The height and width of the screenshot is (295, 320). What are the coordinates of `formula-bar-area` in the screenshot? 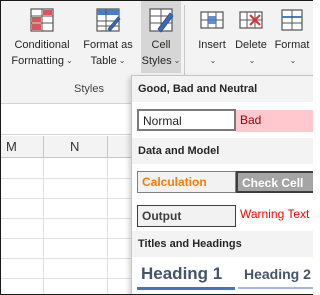 It's located at (66, 120).